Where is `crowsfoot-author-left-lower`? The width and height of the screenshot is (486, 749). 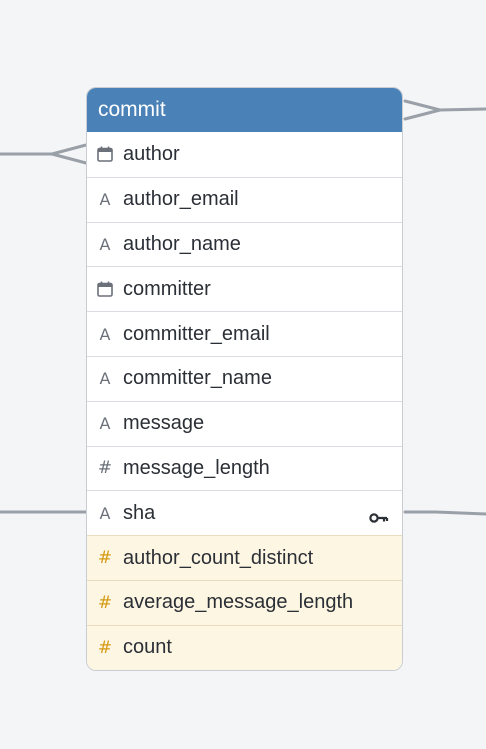
crowsfoot-author-left-lower is located at coordinates (69, 158).